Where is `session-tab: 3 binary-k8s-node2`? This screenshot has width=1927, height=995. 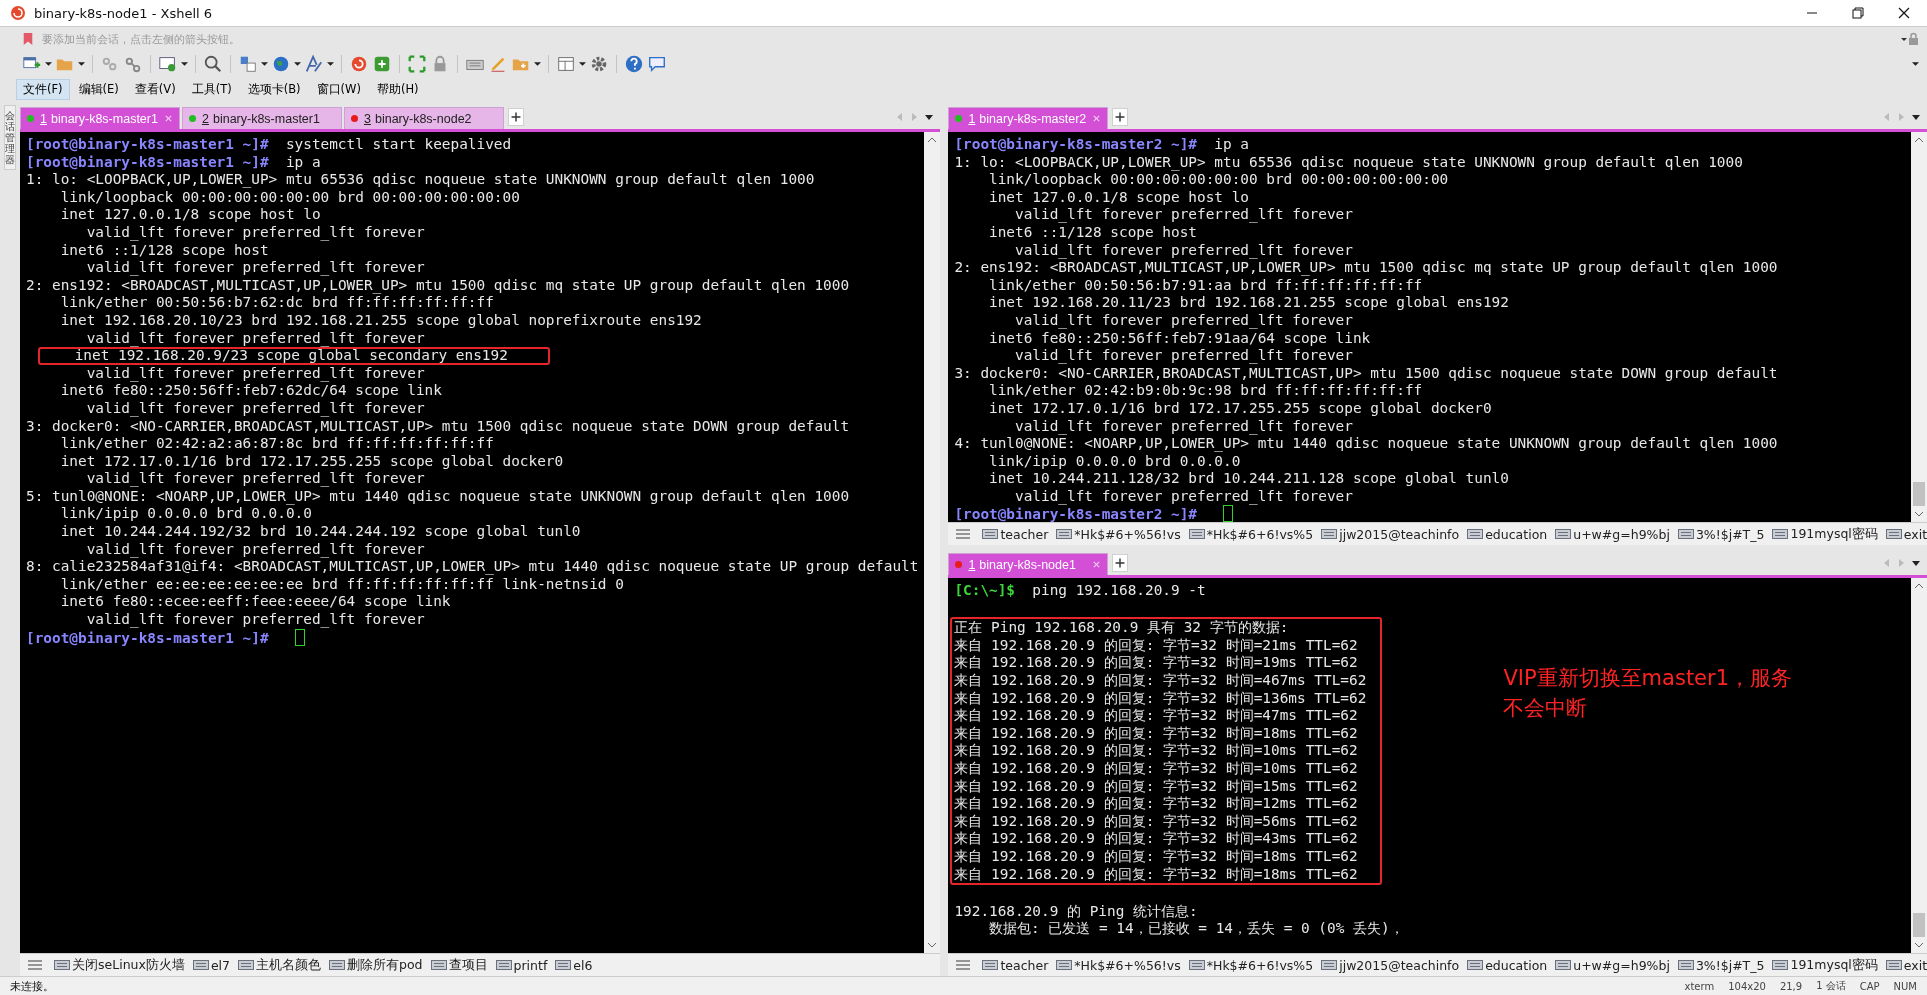
session-tab: 3 binary-k8s-node2 is located at coordinates (424, 118).